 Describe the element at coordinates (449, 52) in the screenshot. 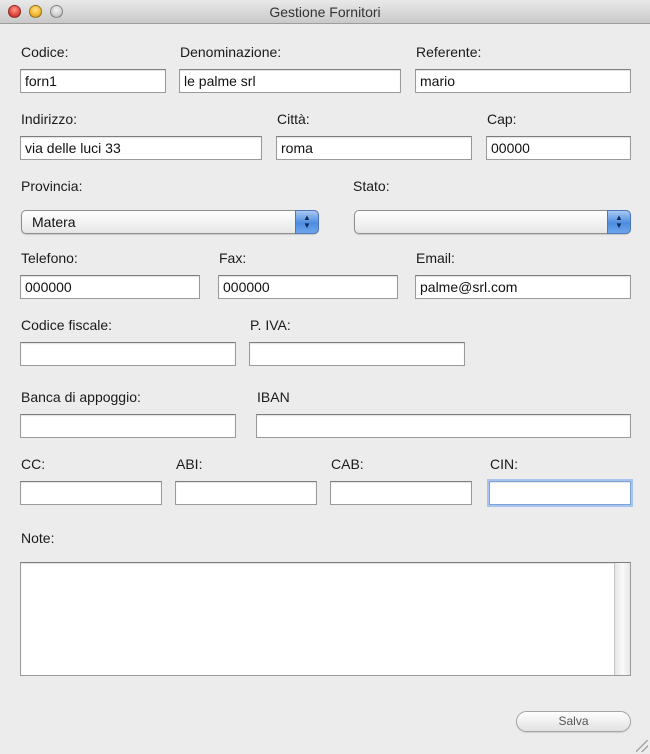

I see `referente-label: Referente:` at that location.